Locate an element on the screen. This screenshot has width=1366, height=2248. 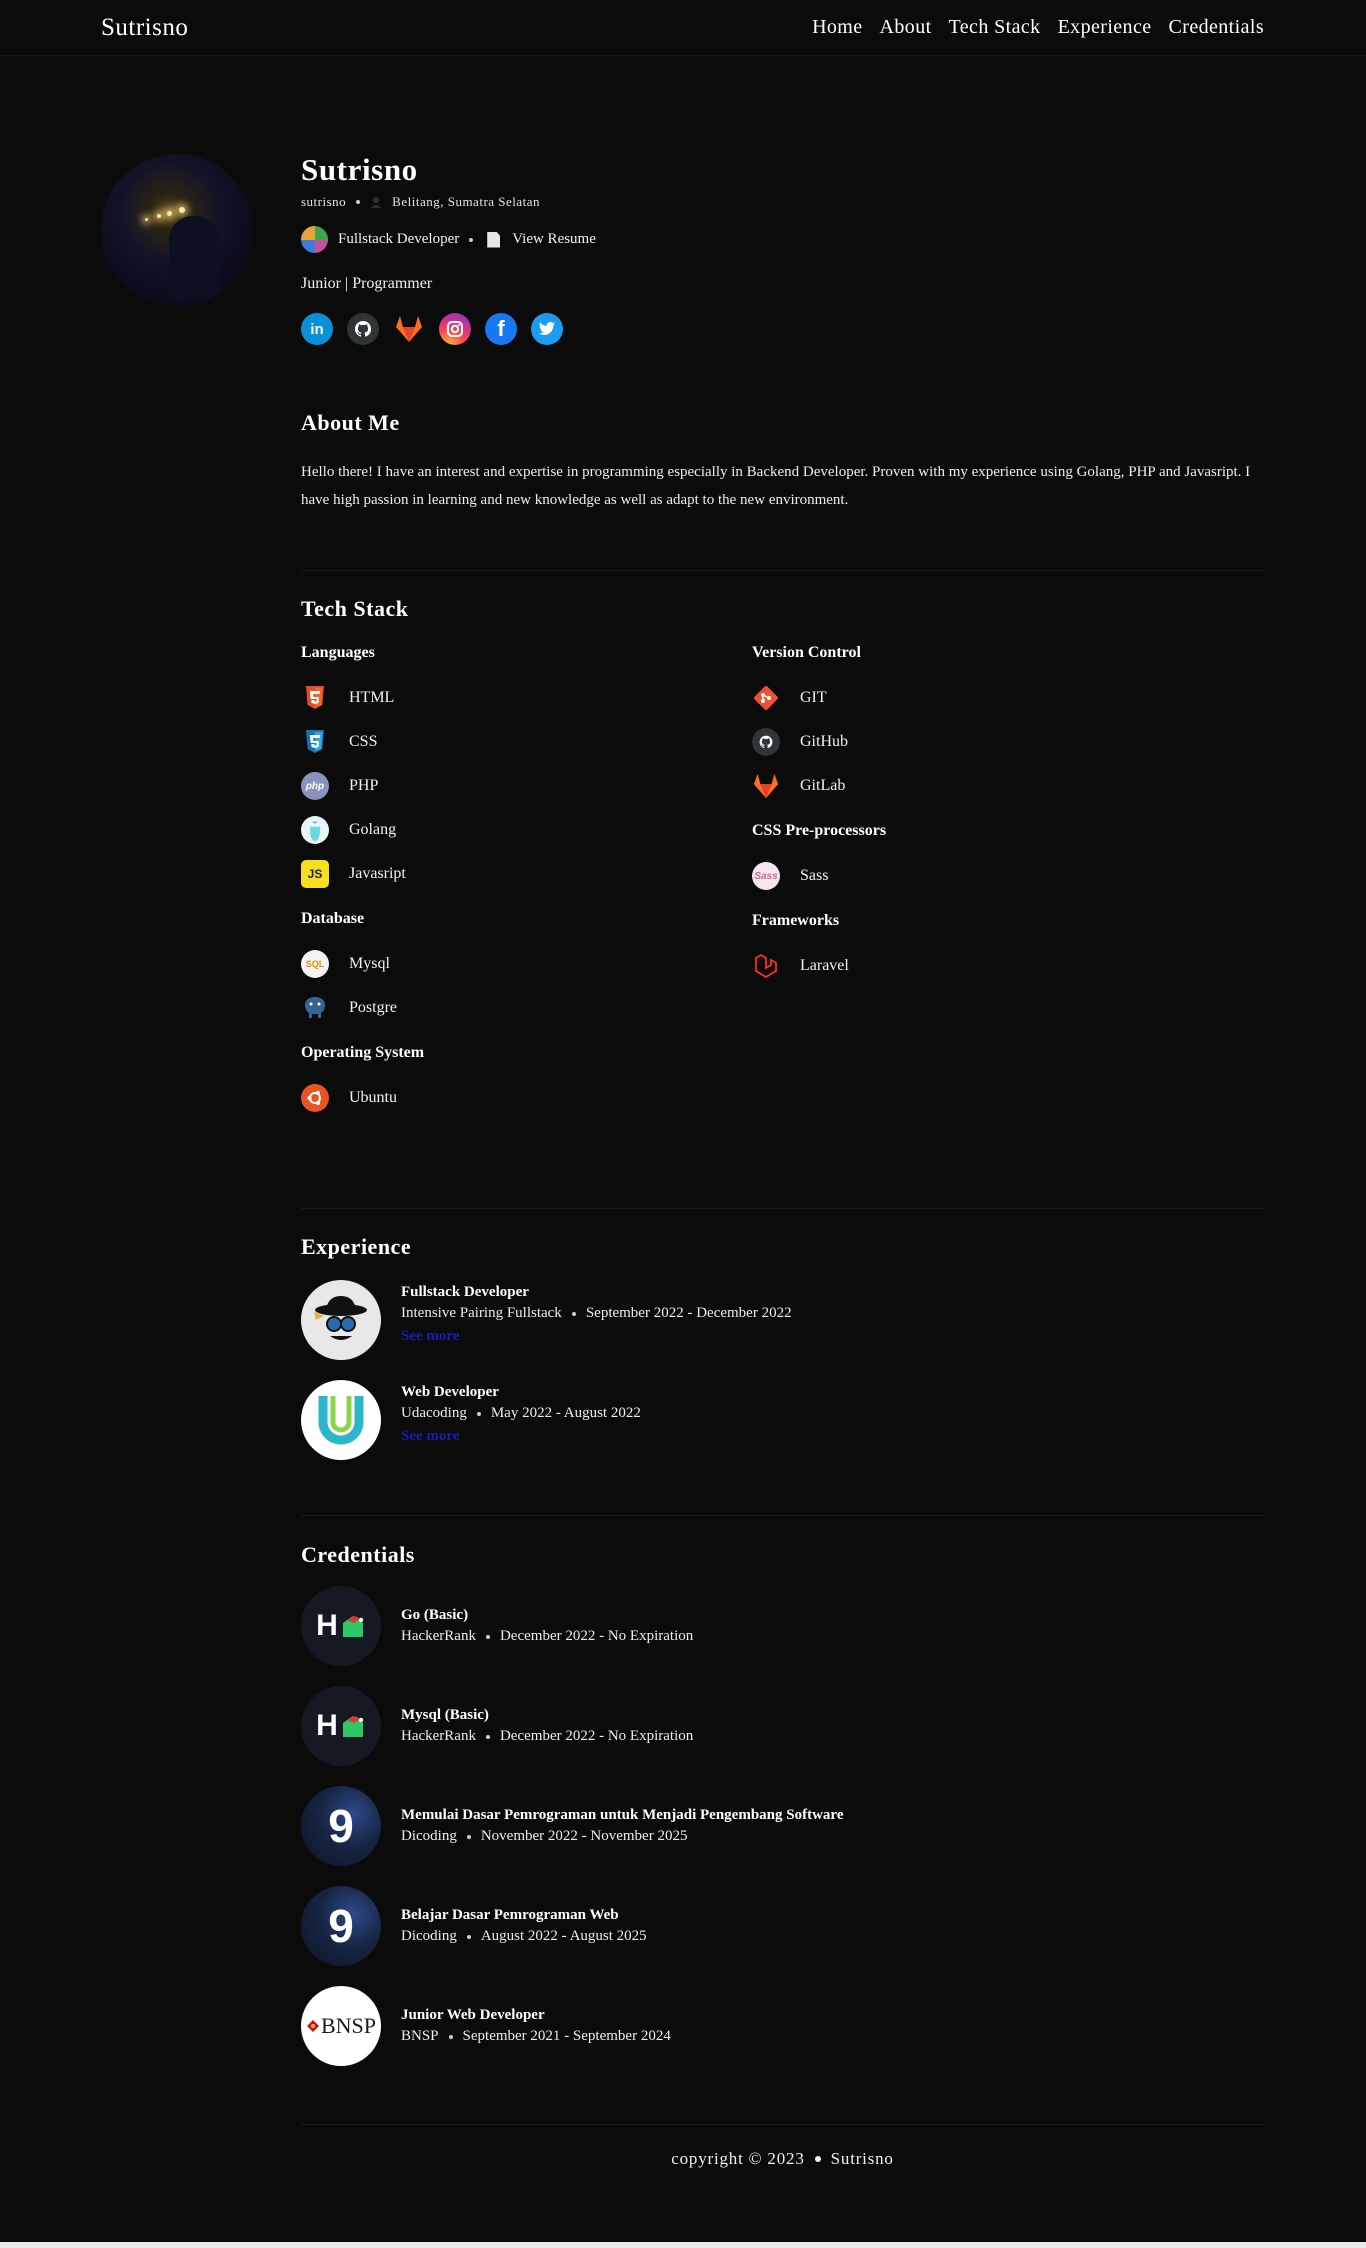
credential-subtitle: BNSP September 2021 - September 2024 is located at coordinates (536, 2036).